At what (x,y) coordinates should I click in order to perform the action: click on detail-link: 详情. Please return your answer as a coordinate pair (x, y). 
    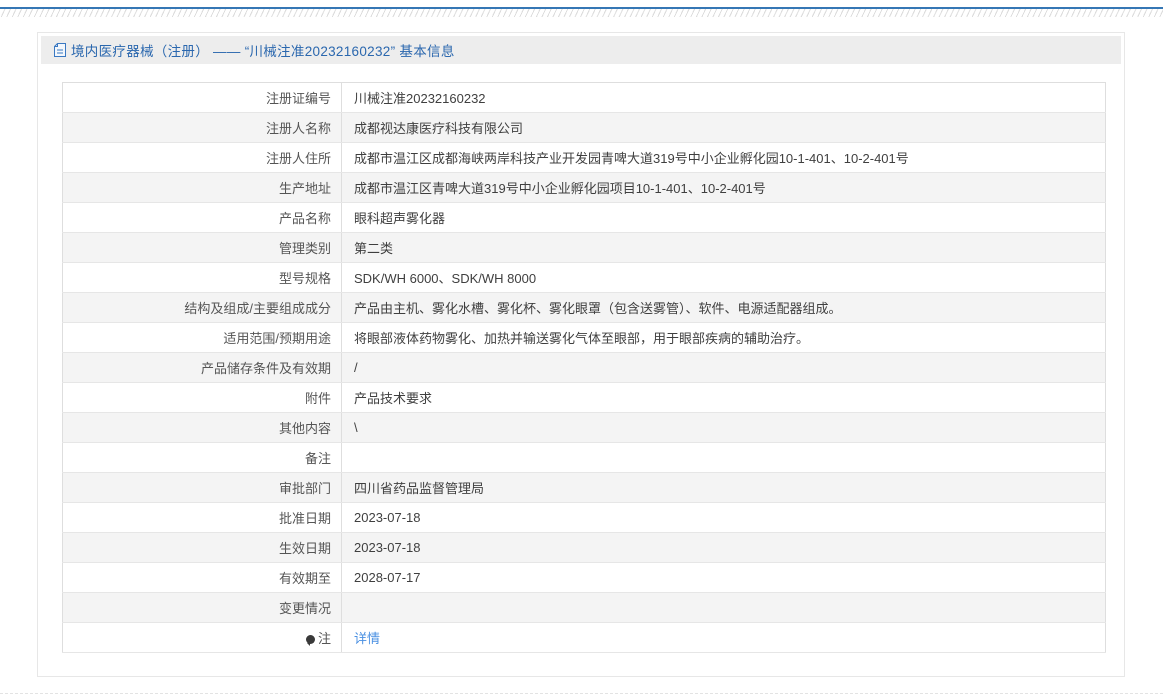
    Looking at the image, I should click on (367, 638).